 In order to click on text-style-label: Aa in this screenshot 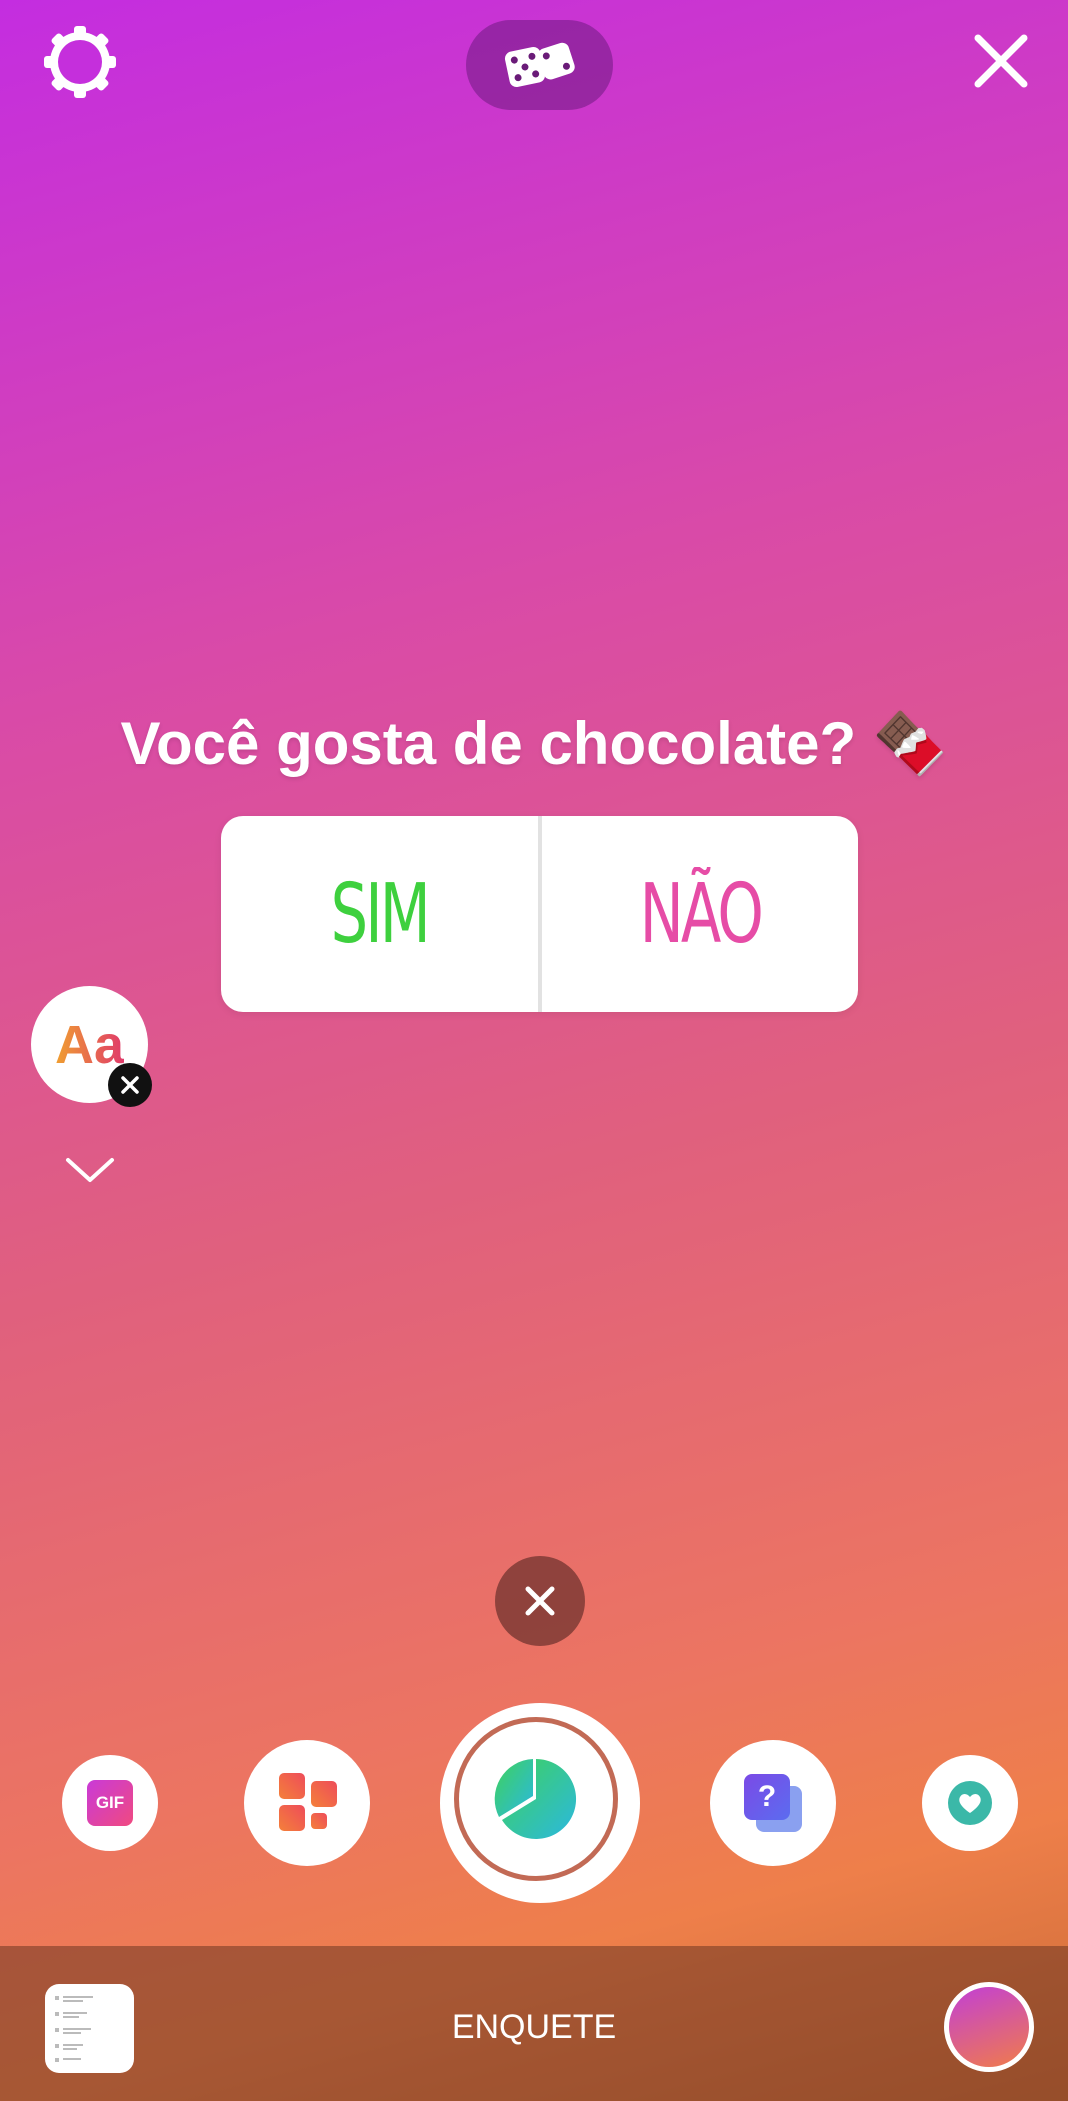, I will do `click(89, 1044)`.